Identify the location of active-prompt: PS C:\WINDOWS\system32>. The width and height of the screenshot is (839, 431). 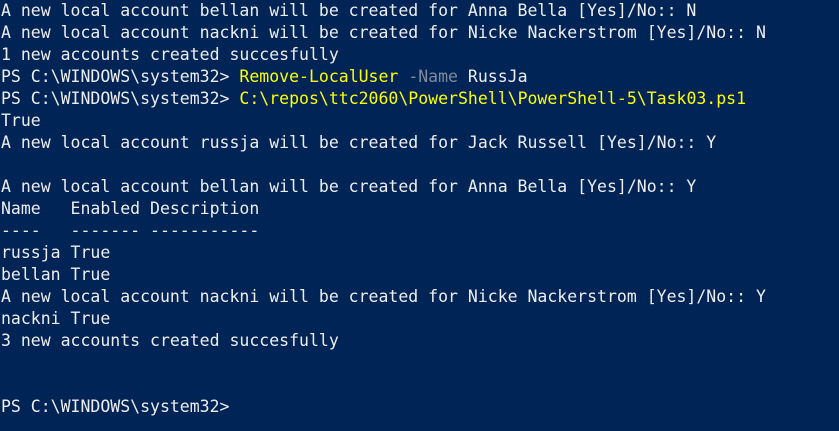
(120, 407).